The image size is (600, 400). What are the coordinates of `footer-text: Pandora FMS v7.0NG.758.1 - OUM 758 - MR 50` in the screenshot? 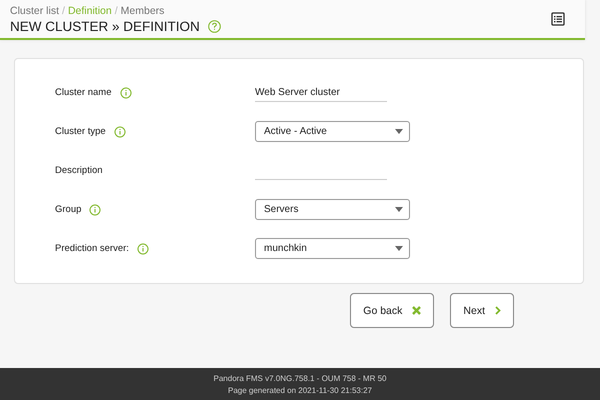 It's located at (300, 378).